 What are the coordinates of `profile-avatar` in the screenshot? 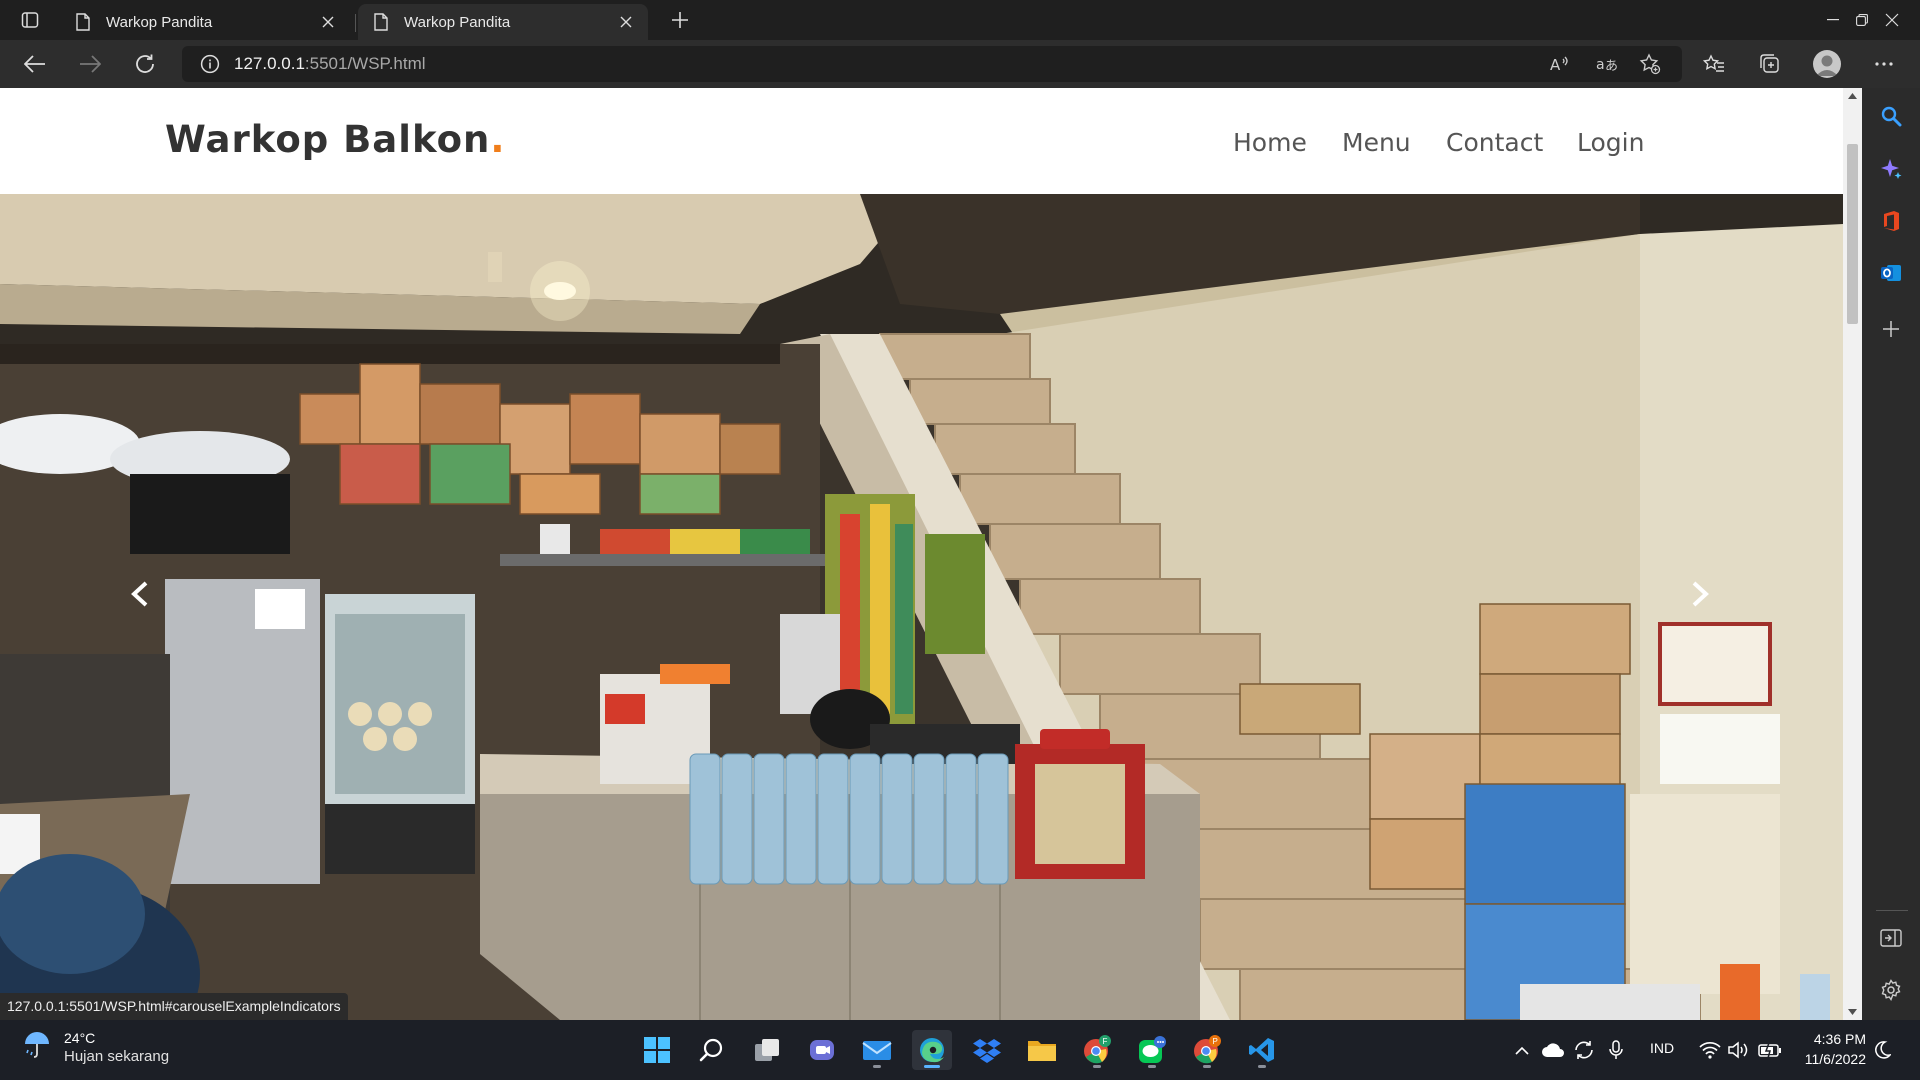 It's located at (1827, 64).